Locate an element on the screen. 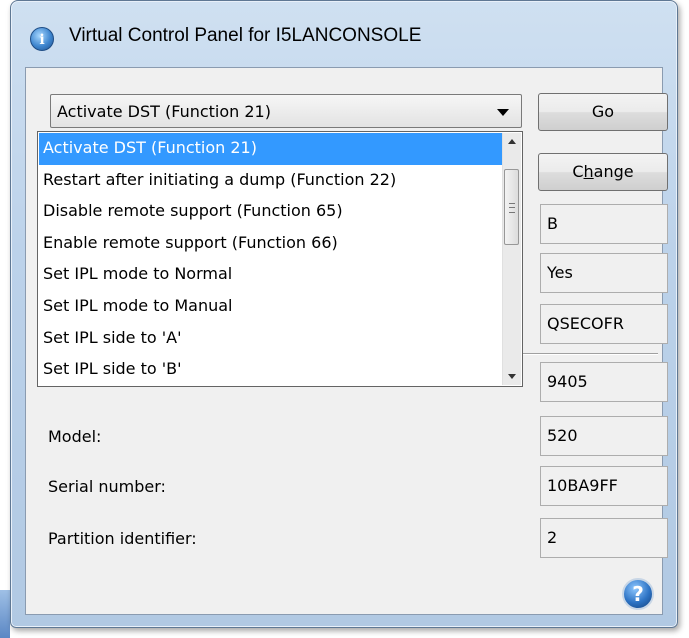  info-icon: i is located at coordinates (42, 39).